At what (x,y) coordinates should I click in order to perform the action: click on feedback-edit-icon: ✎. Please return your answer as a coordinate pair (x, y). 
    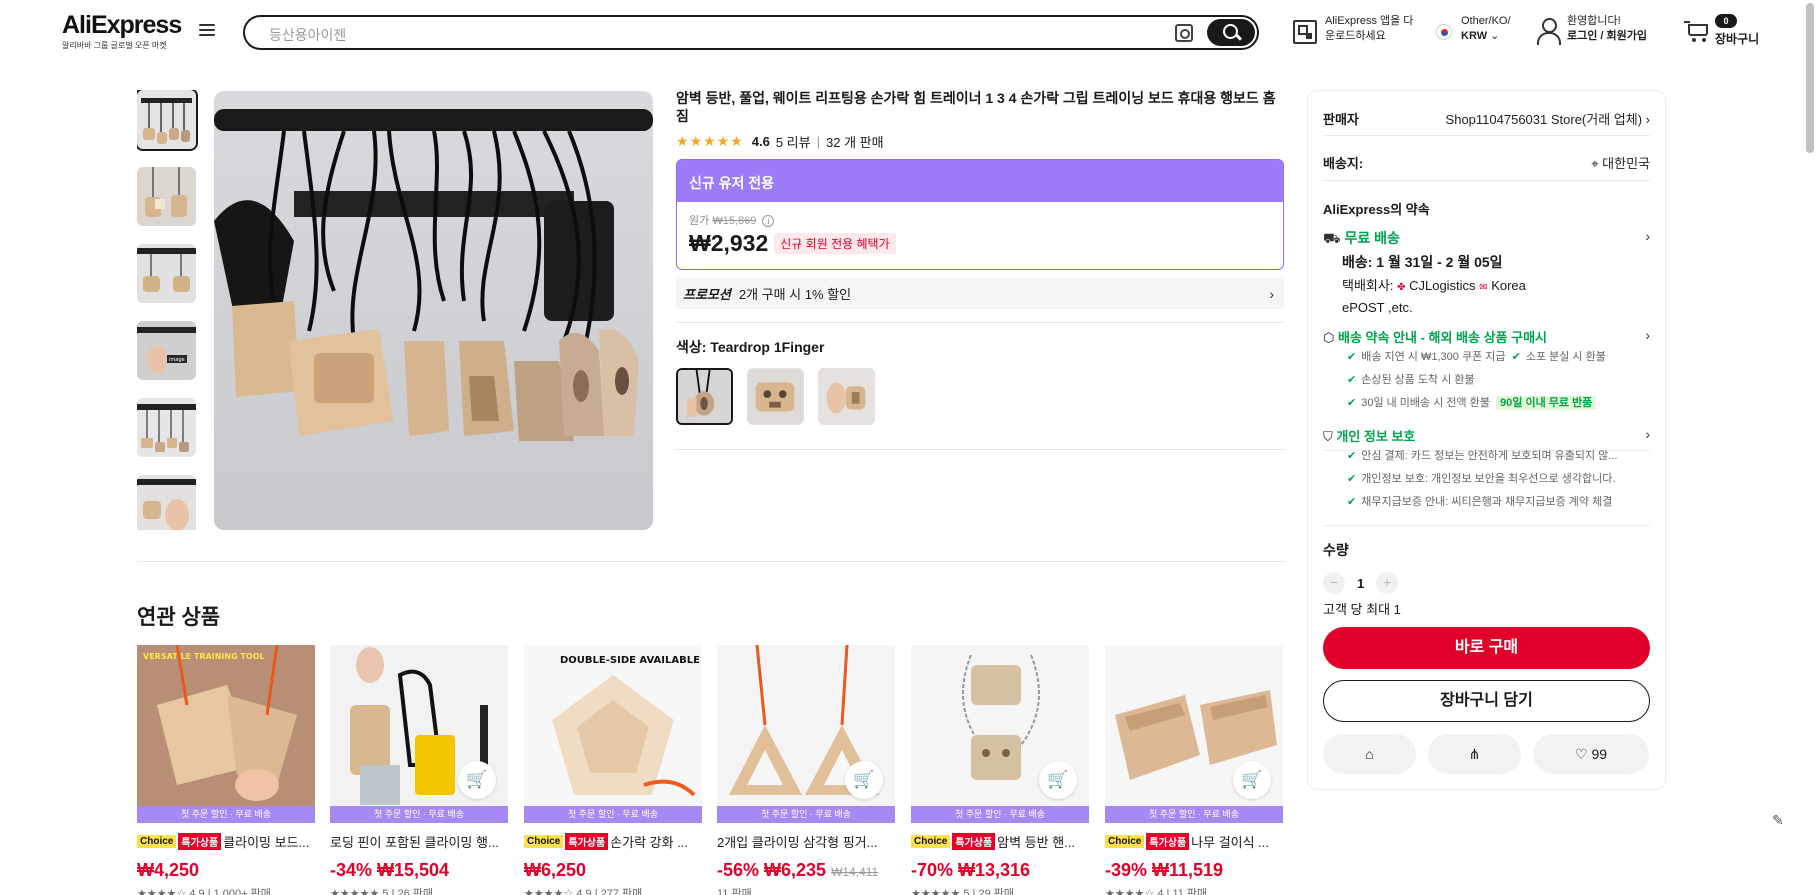
    Looking at the image, I should click on (1778, 820).